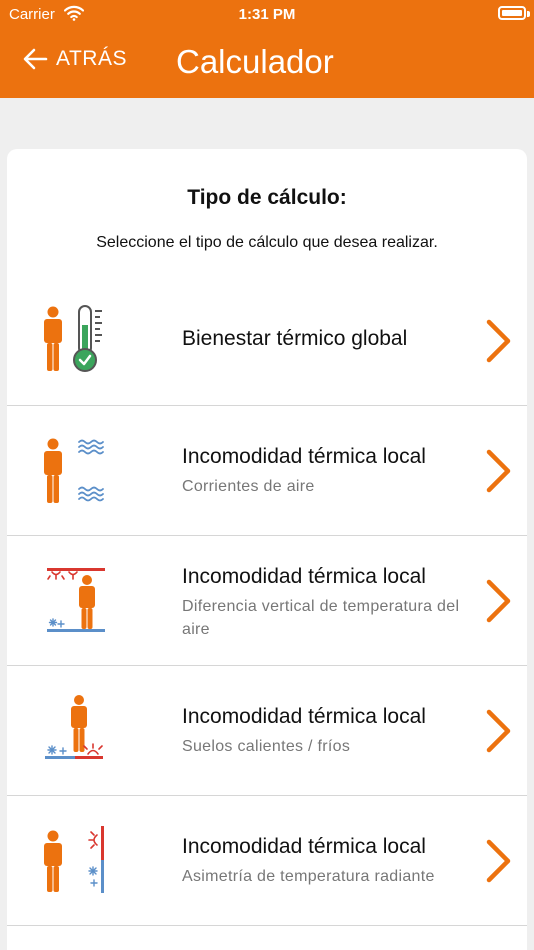 This screenshot has width=534, height=950. Describe the element at coordinates (248, 486) in the screenshot. I see `row-subtitle: Corrientes de aire` at that location.